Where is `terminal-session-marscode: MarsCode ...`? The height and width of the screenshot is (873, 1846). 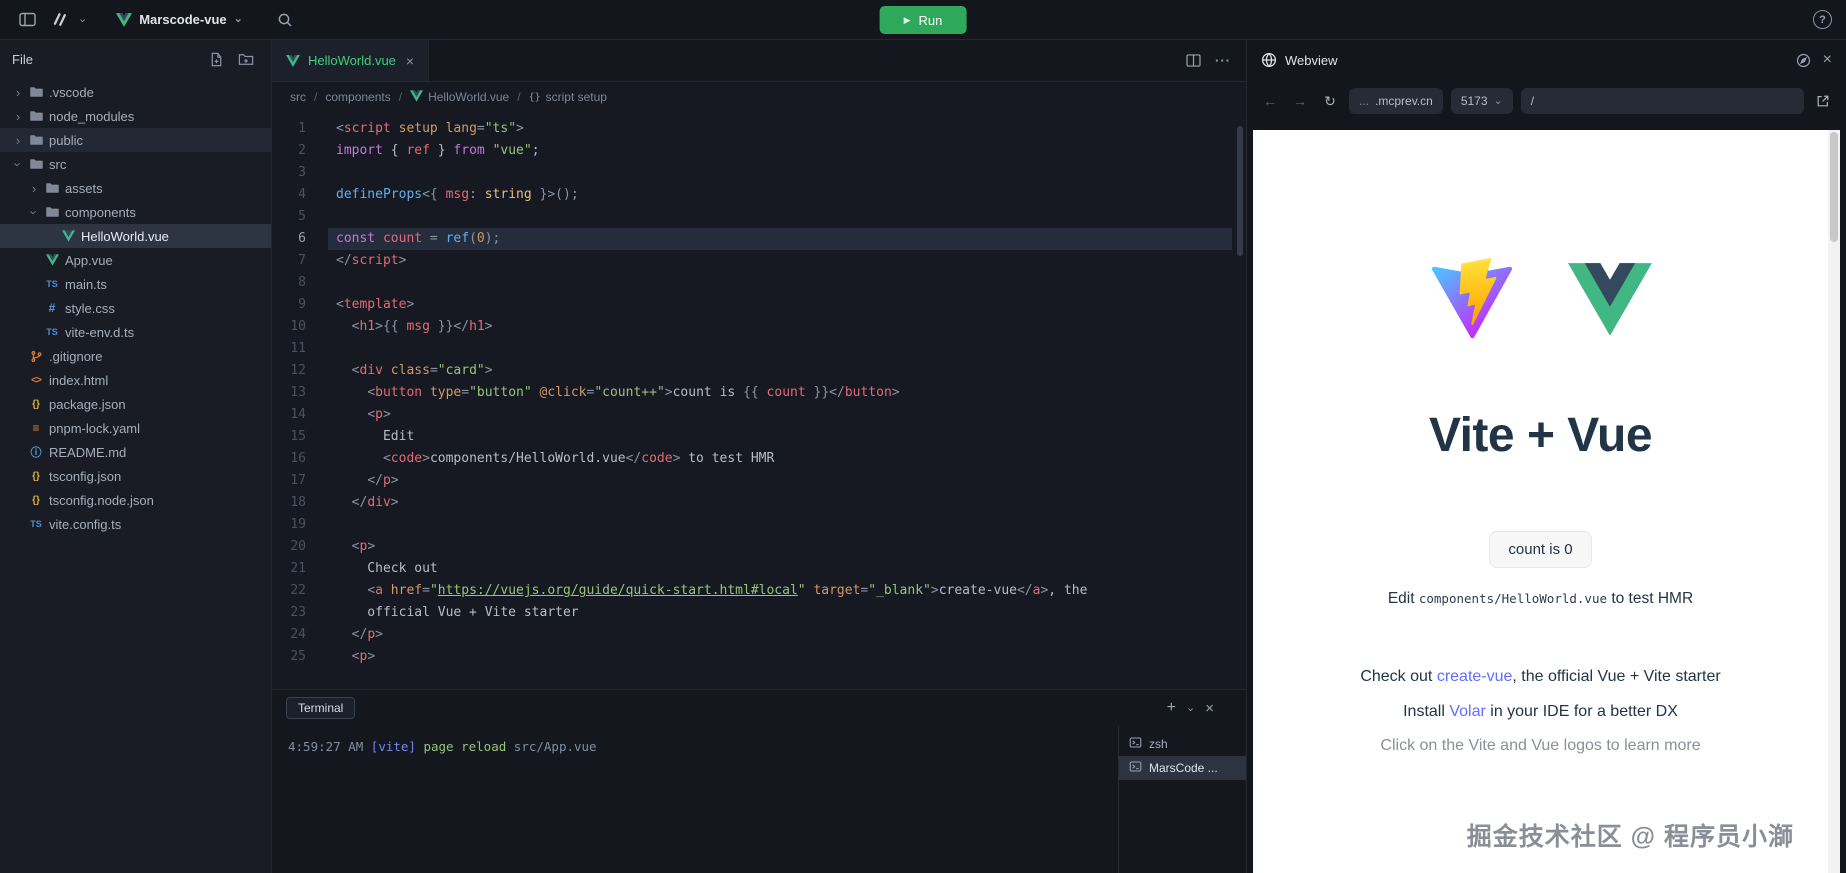 terminal-session-marscode: MarsCode ... is located at coordinates (1182, 768).